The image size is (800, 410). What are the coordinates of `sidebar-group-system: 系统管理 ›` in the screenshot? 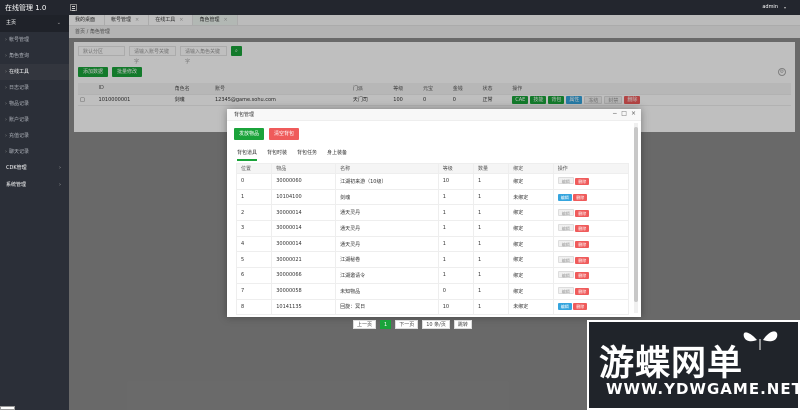 It's located at (34, 185).